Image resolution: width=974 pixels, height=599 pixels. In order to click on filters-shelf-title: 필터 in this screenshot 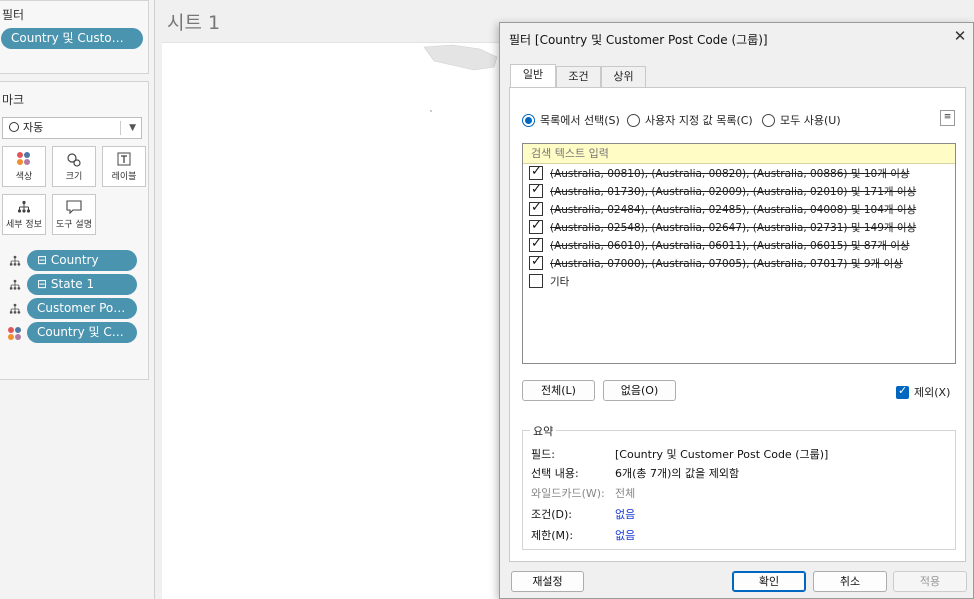, I will do `click(13, 15)`.